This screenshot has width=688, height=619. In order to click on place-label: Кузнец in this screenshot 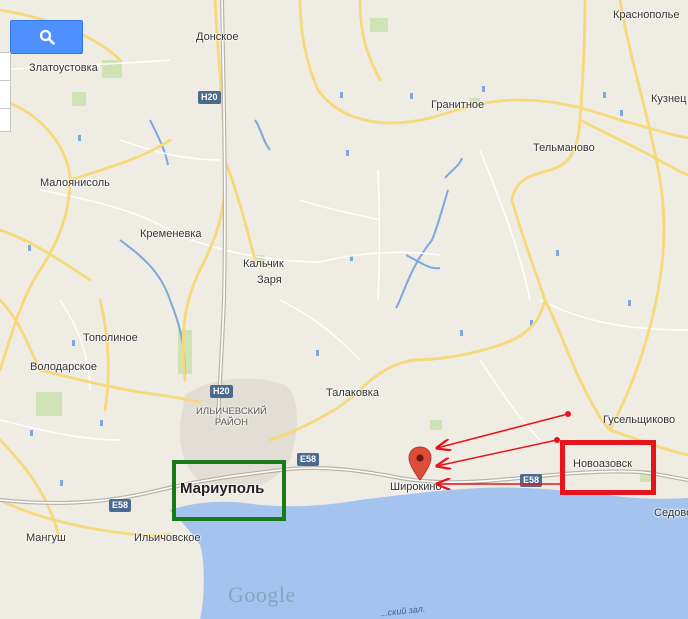, I will do `click(669, 99)`.